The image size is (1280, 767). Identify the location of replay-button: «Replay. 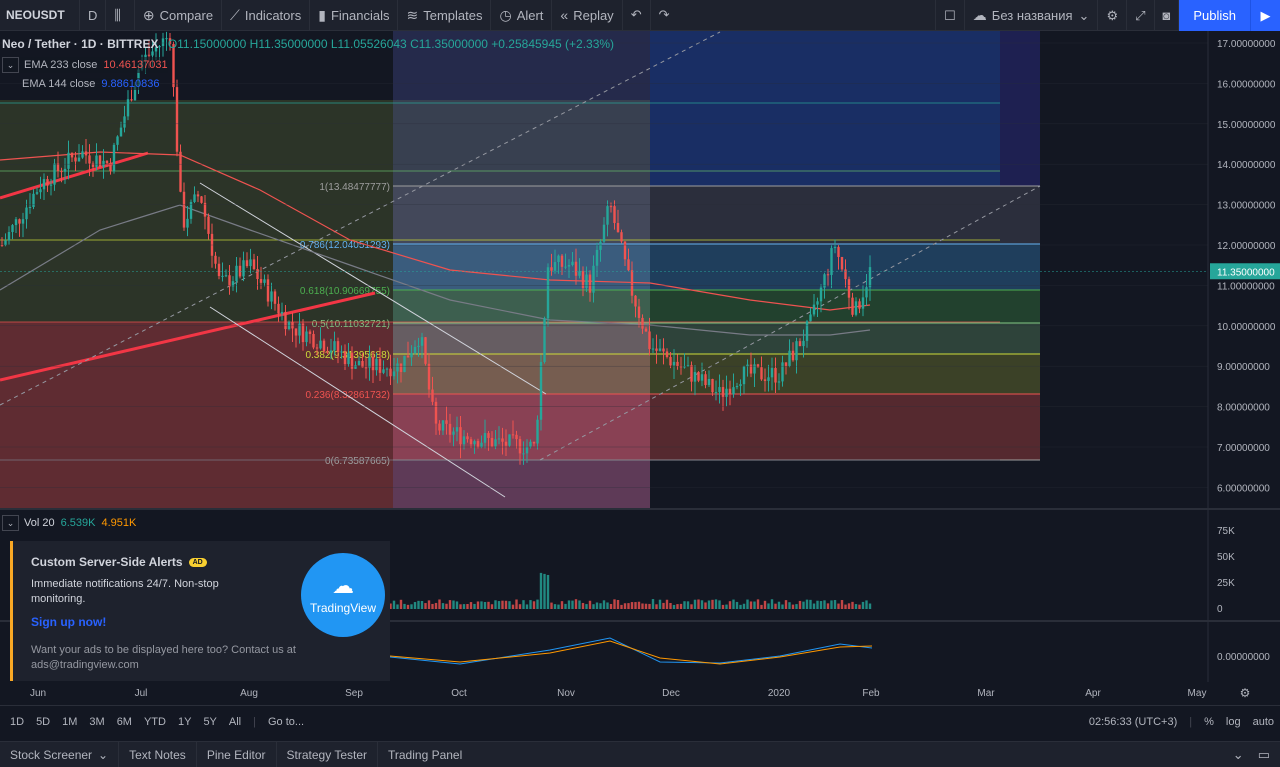
(587, 15).